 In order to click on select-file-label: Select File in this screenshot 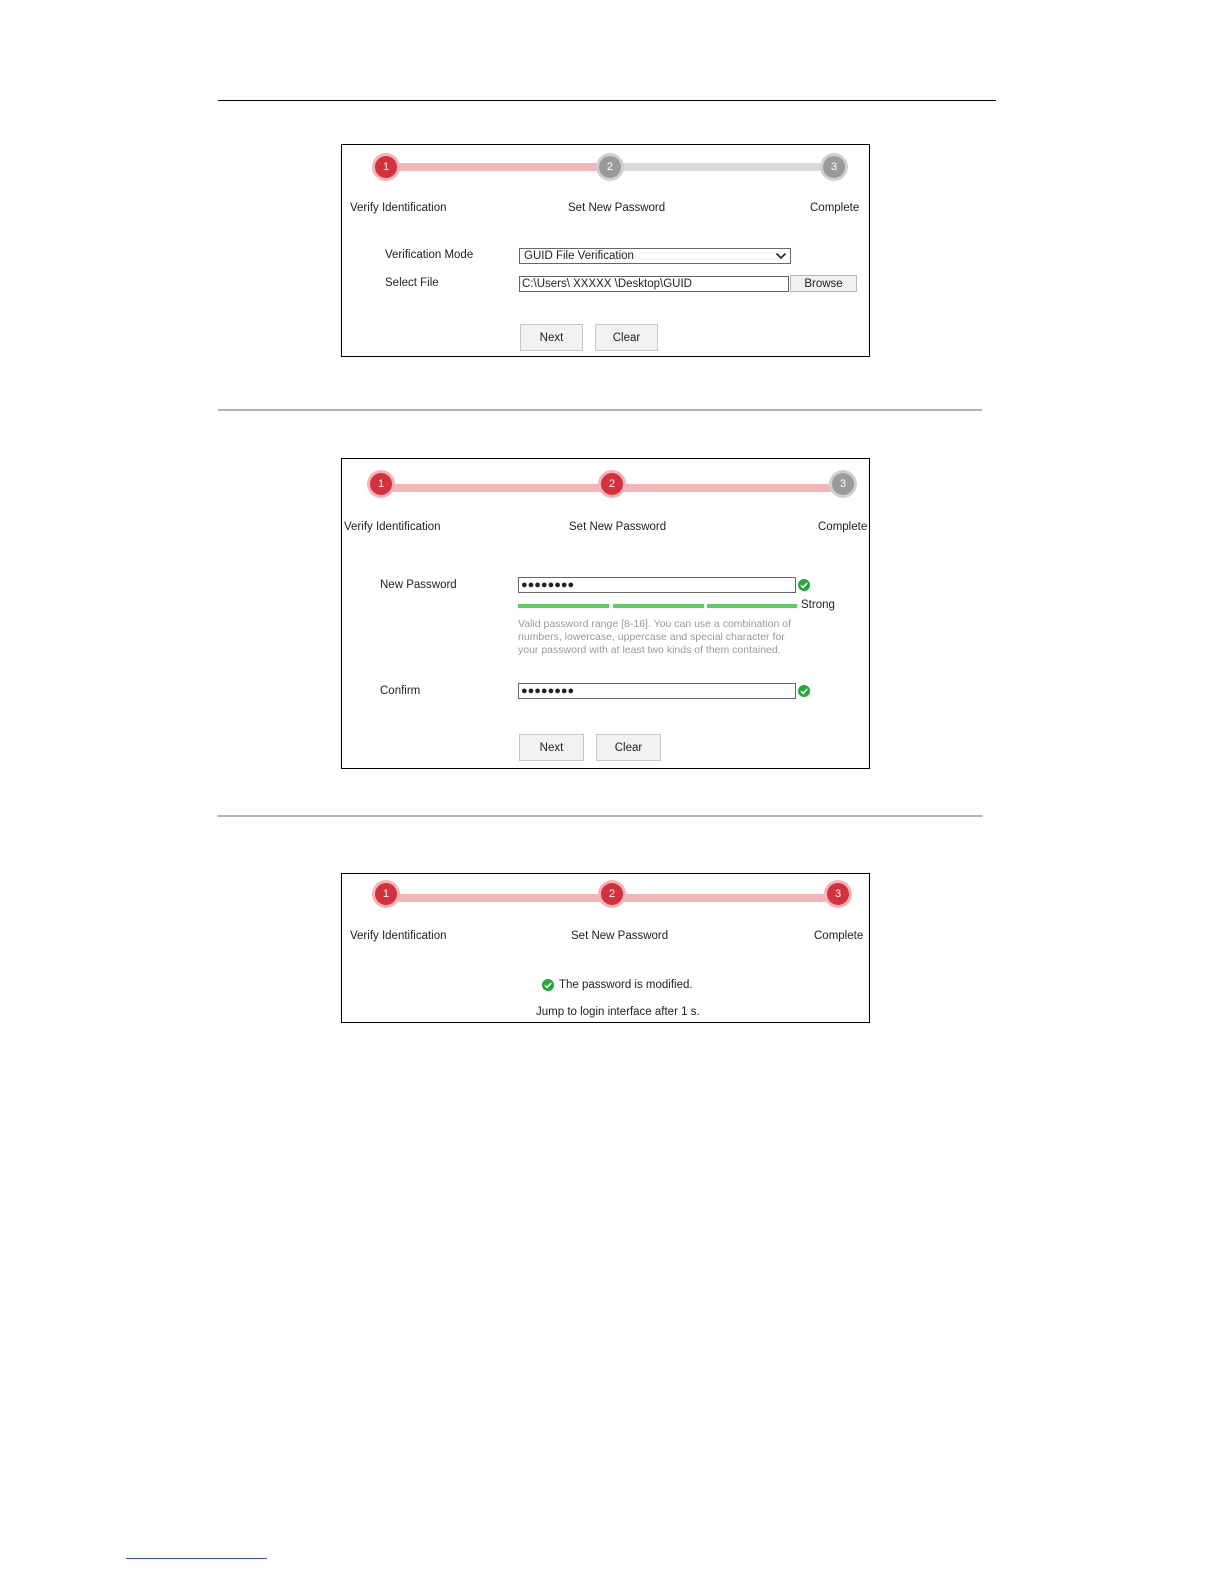, I will do `click(412, 283)`.